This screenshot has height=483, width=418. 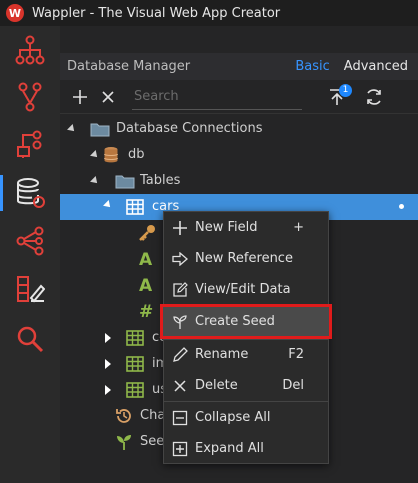 I want to click on tree-row-connections: Database Connections, so click(x=239, y=129).